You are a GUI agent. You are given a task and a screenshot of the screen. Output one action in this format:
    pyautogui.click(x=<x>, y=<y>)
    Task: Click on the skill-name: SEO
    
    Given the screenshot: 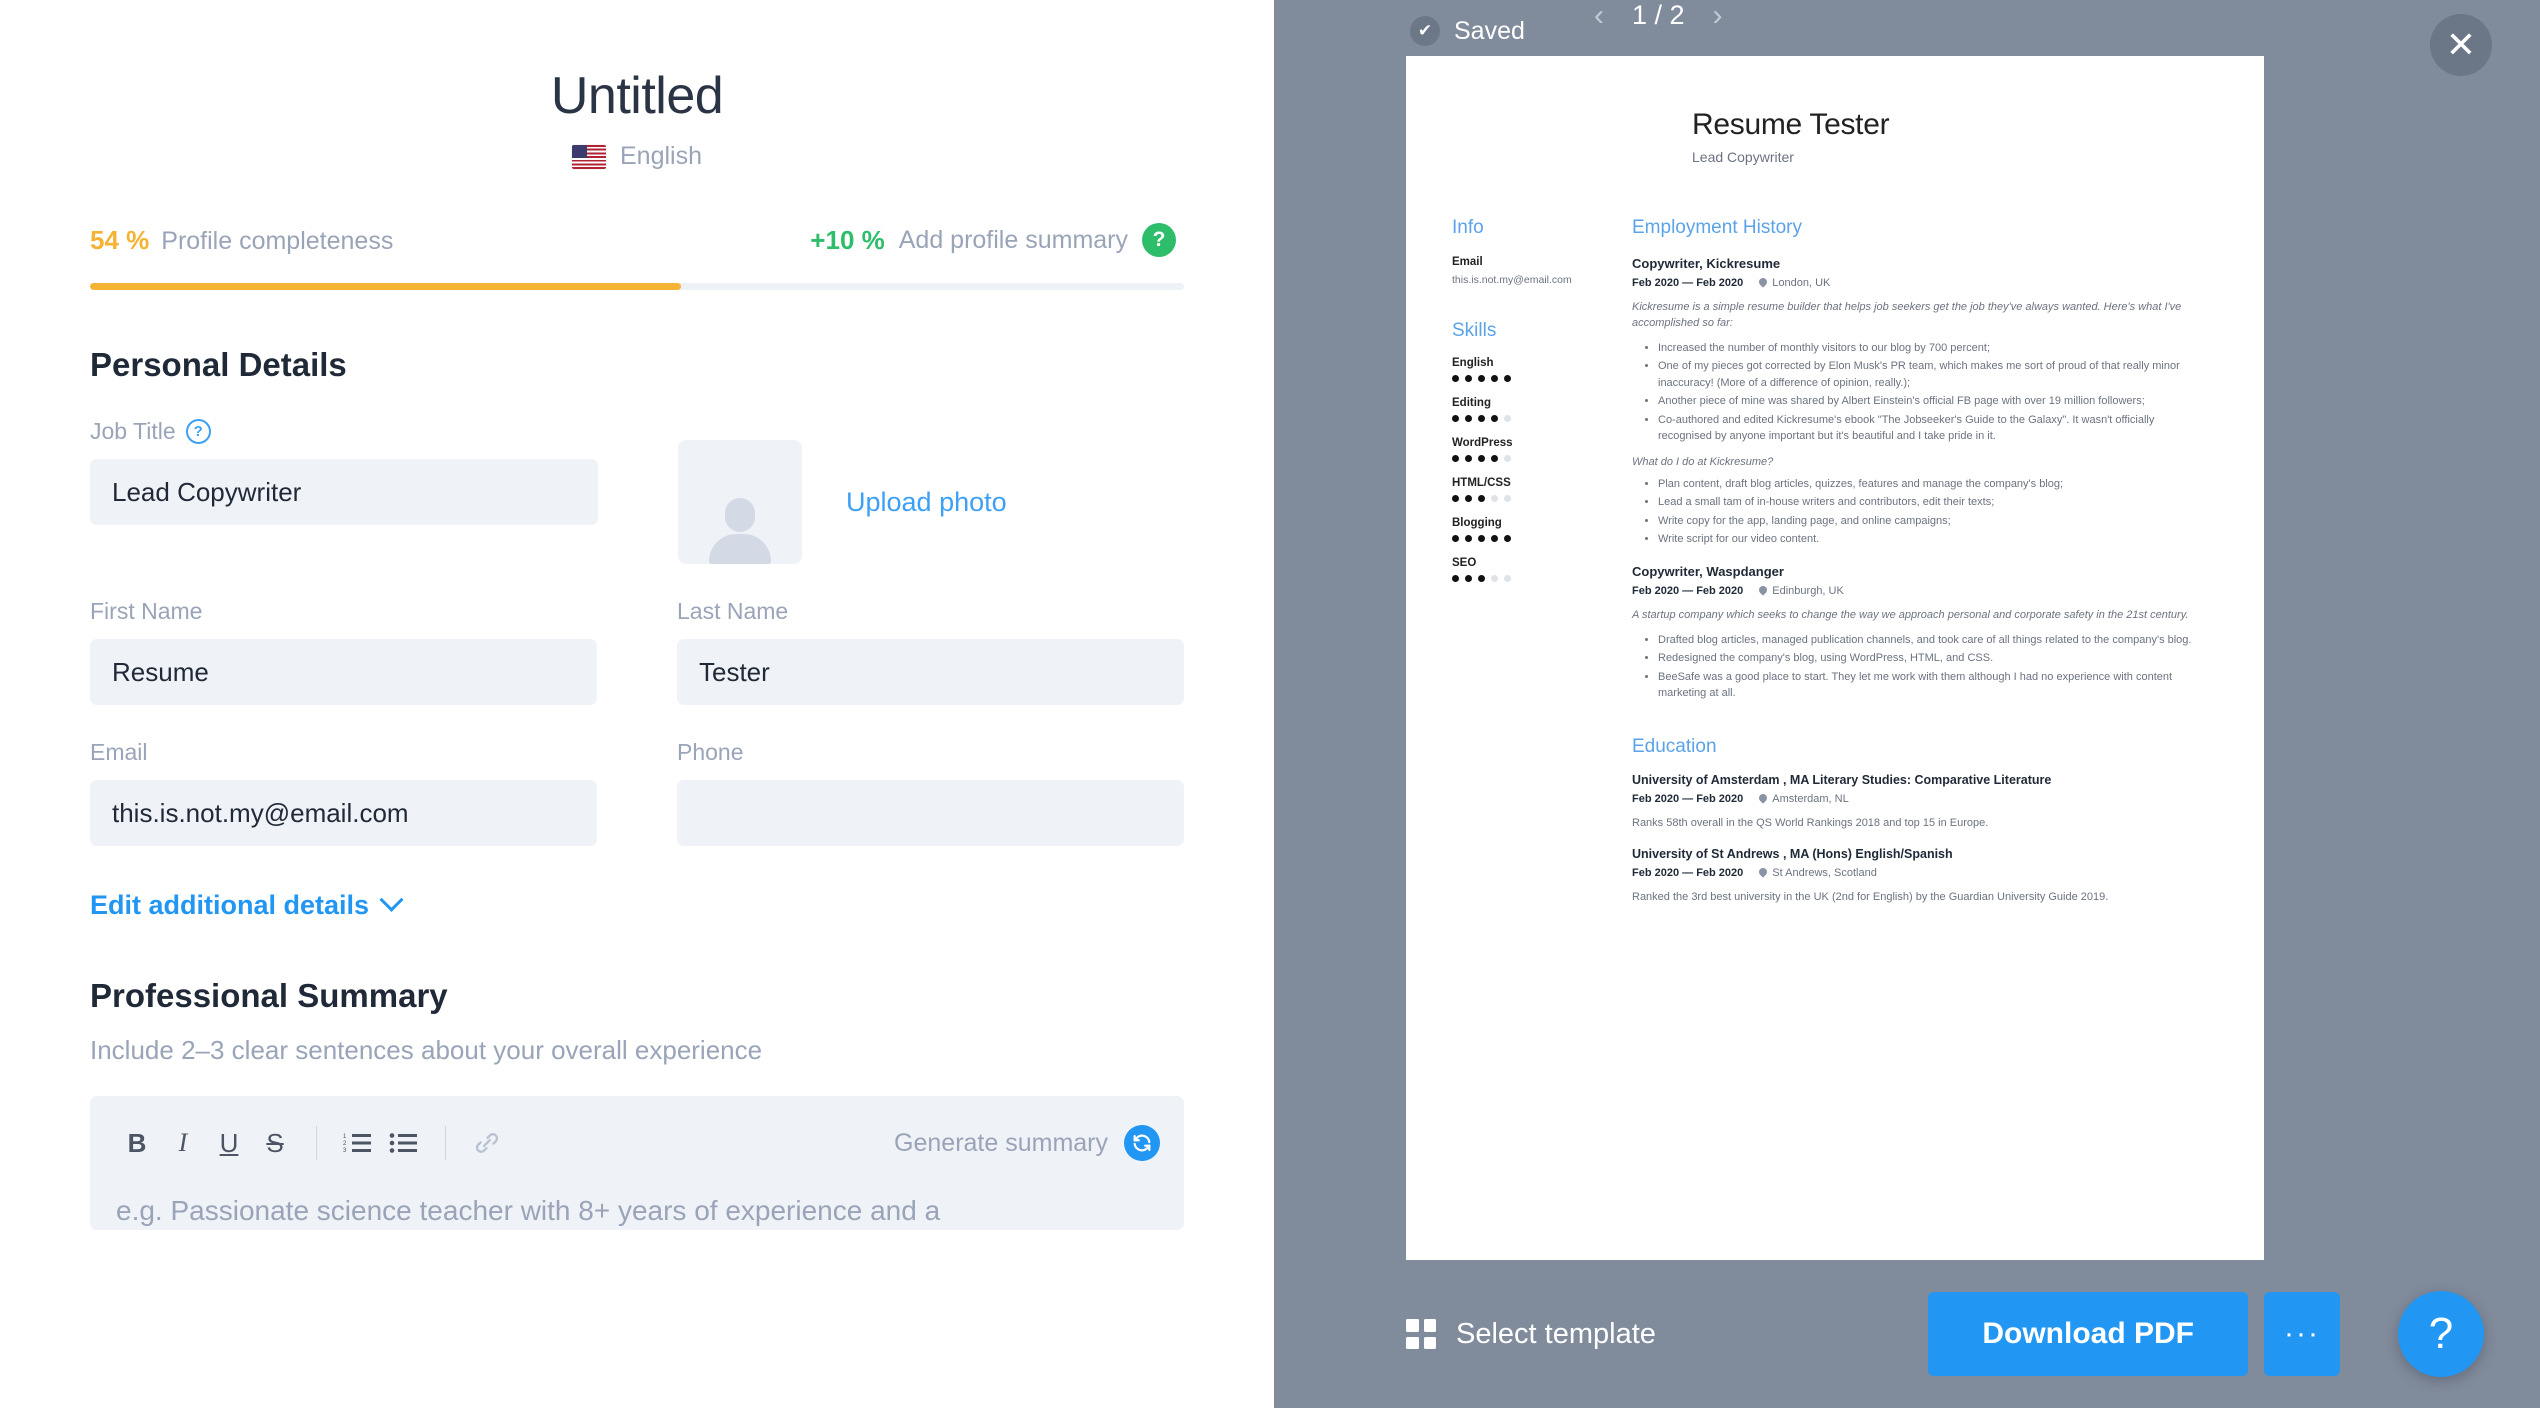 What is the action you would take?
    pyautogui.click(x=1464, y=563)
    